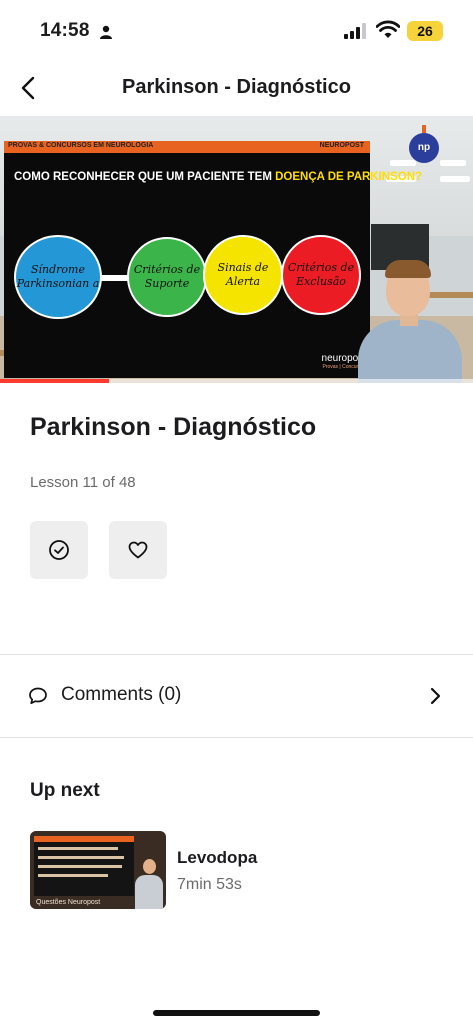  I want to click on up-next-item: Questões Neuropost Levodopa 7min 53s, so click(240, 870).